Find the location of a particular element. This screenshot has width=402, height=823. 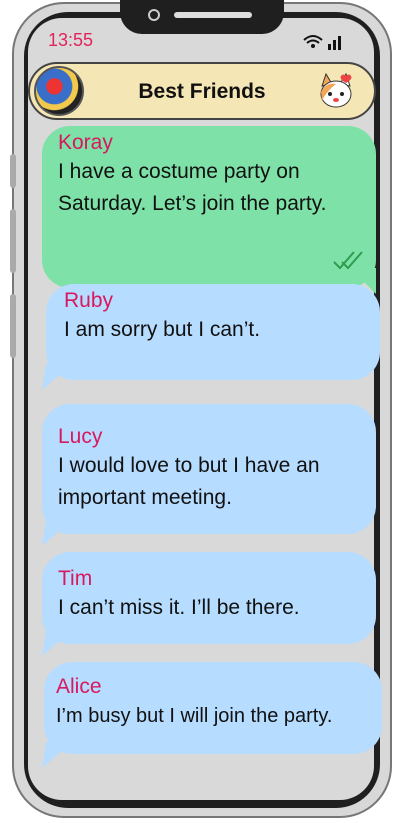

notch is located at coordinates (202, 17).